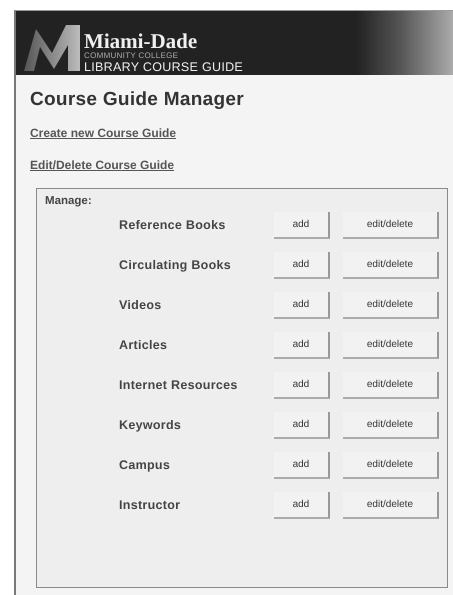 The height and width of the screenshot is (595, 453). I want to click on logo-icon, so click(52, 48).